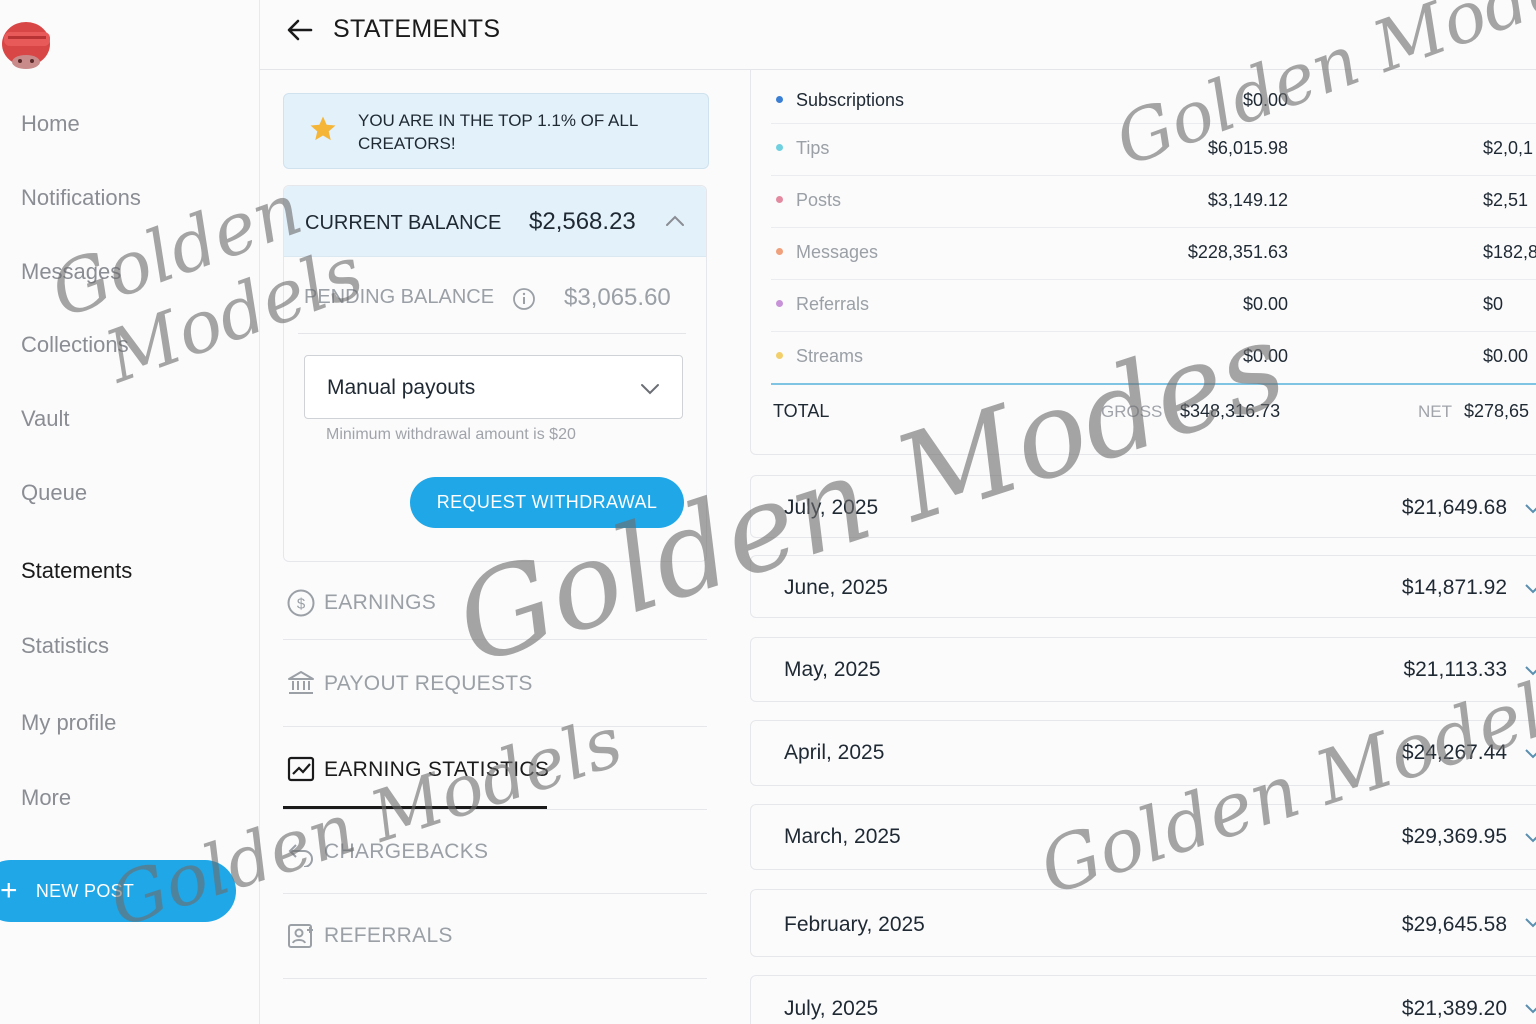 This screenshot has height=1024, width=1536. I want to click on tips-dot, so click(779, 147).